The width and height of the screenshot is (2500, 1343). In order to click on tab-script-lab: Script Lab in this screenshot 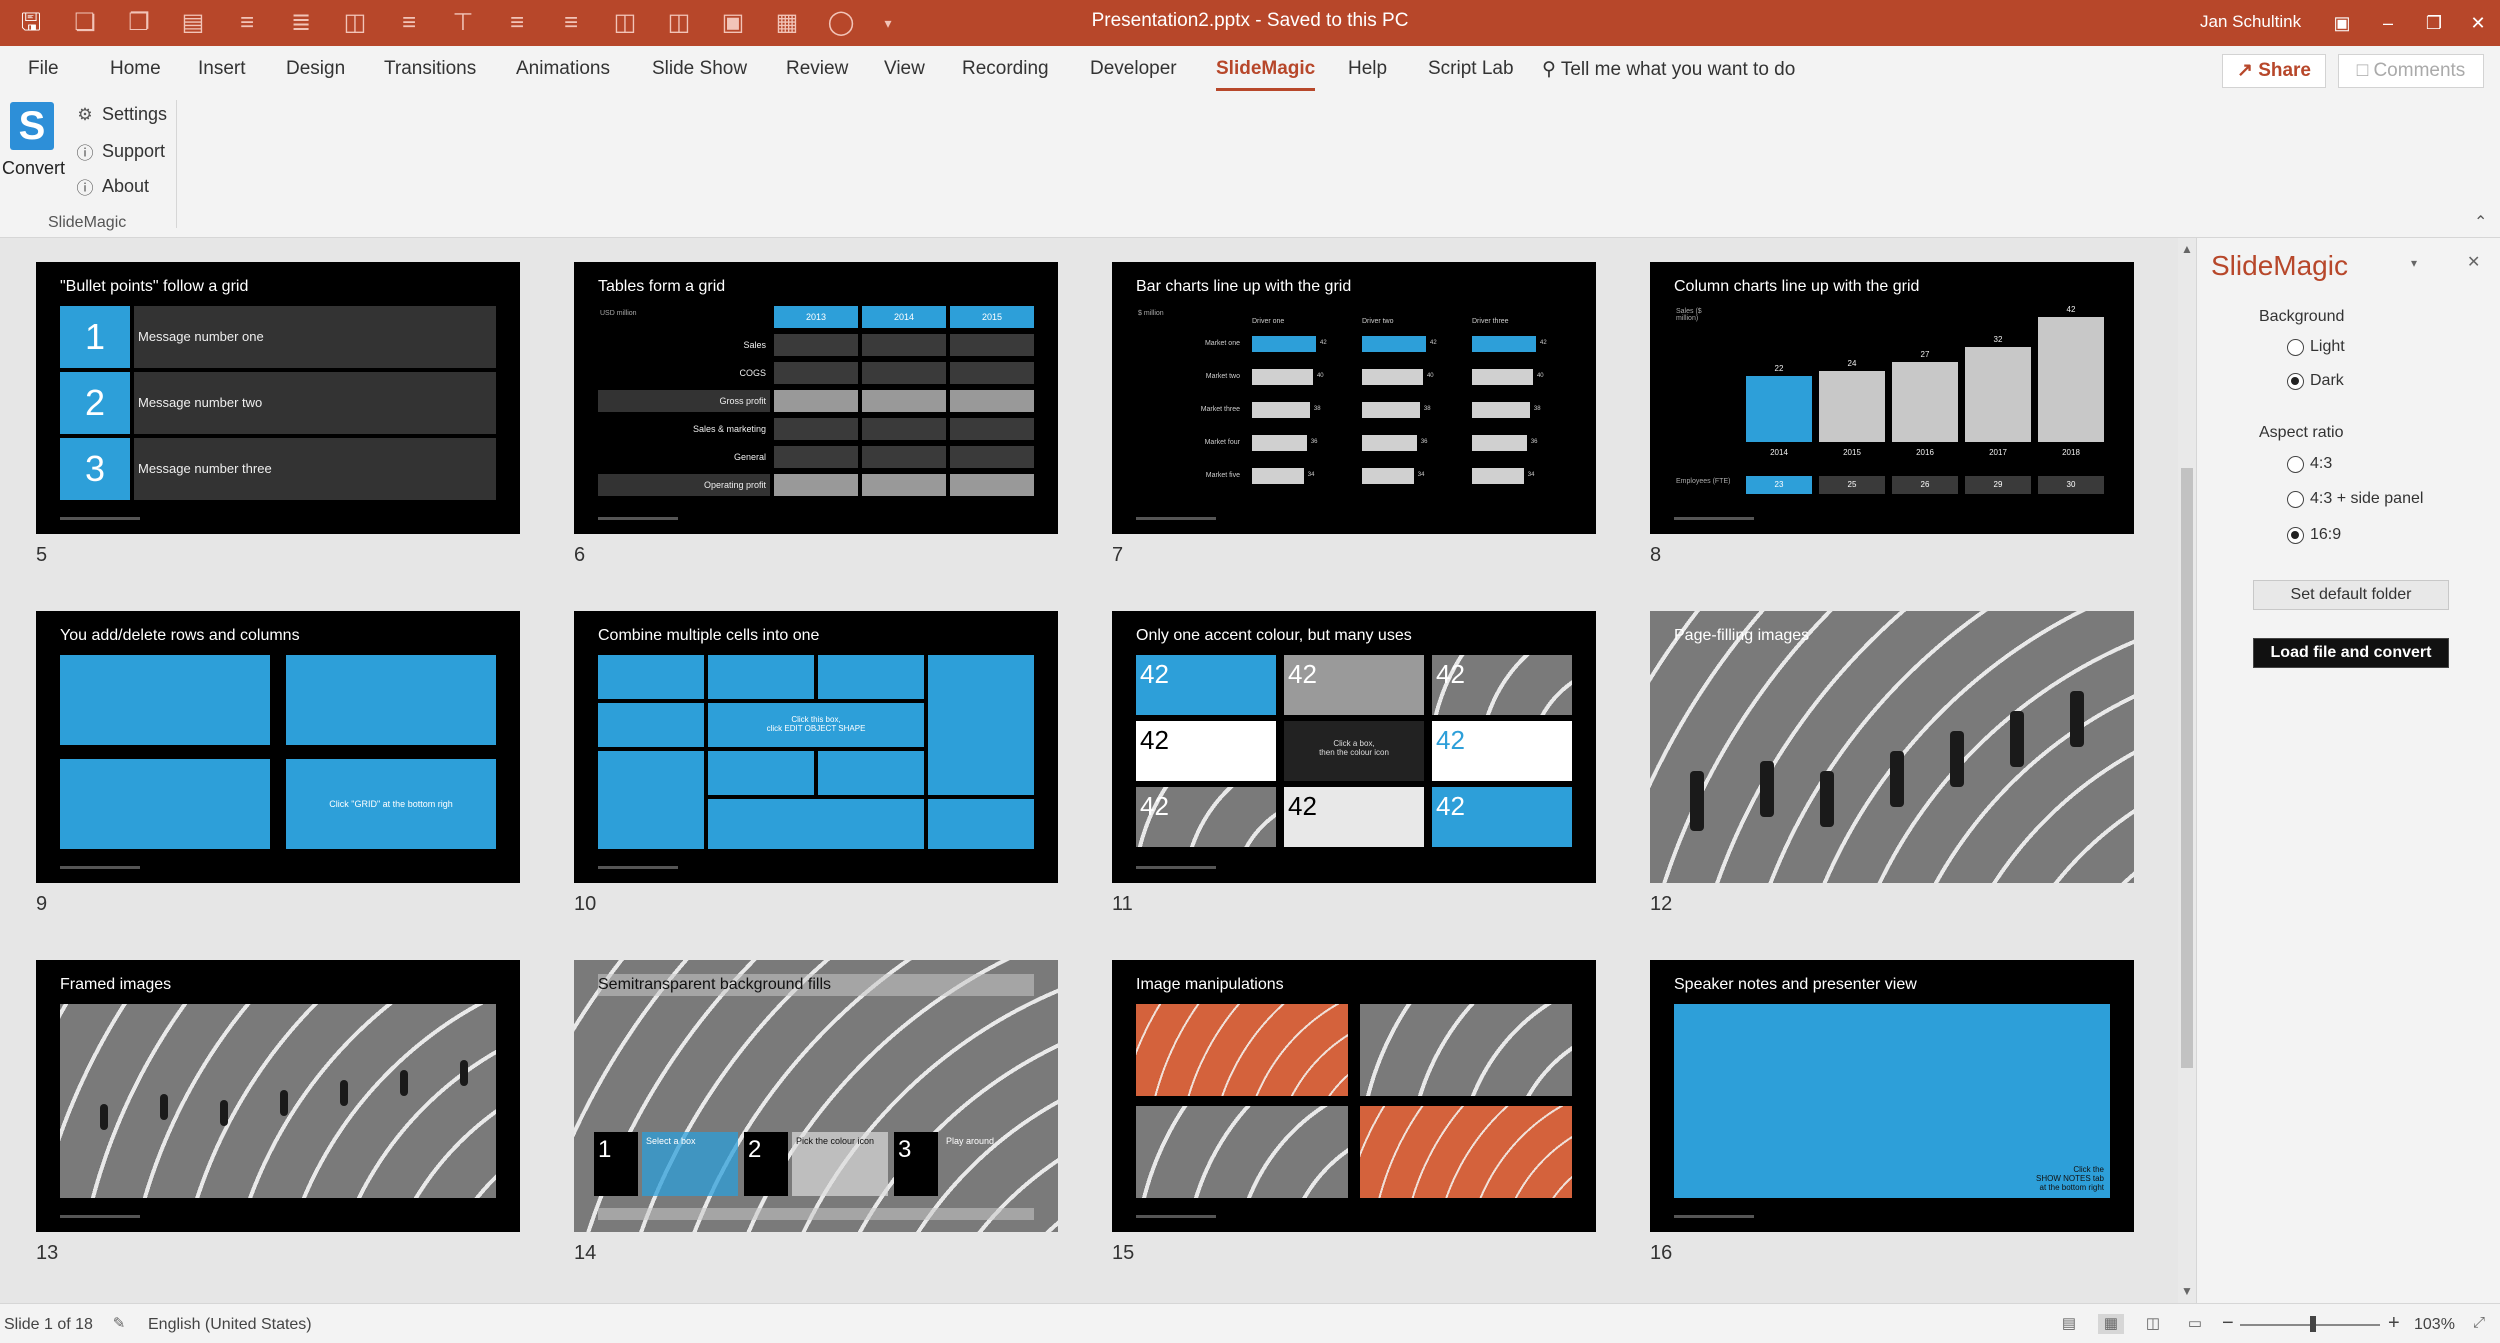, I will do `click(1471, 69)`.